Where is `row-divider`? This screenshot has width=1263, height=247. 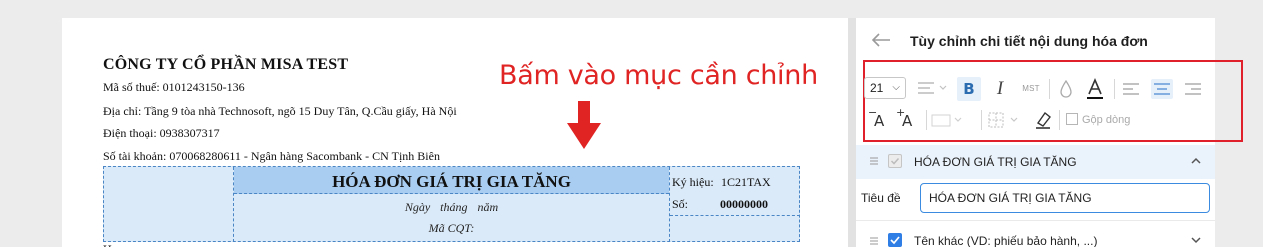 row-divider is located at coordinates (1035, 220).